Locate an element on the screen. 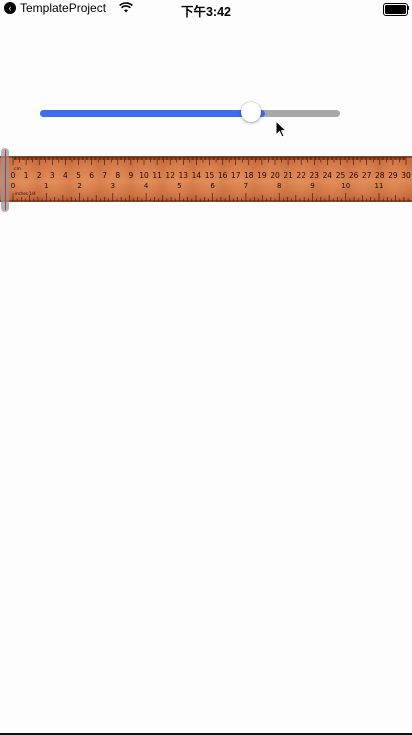 The height and width of the screenshot is (735, 412). cm-label-11: 11 is located at coordinates (157, 175).